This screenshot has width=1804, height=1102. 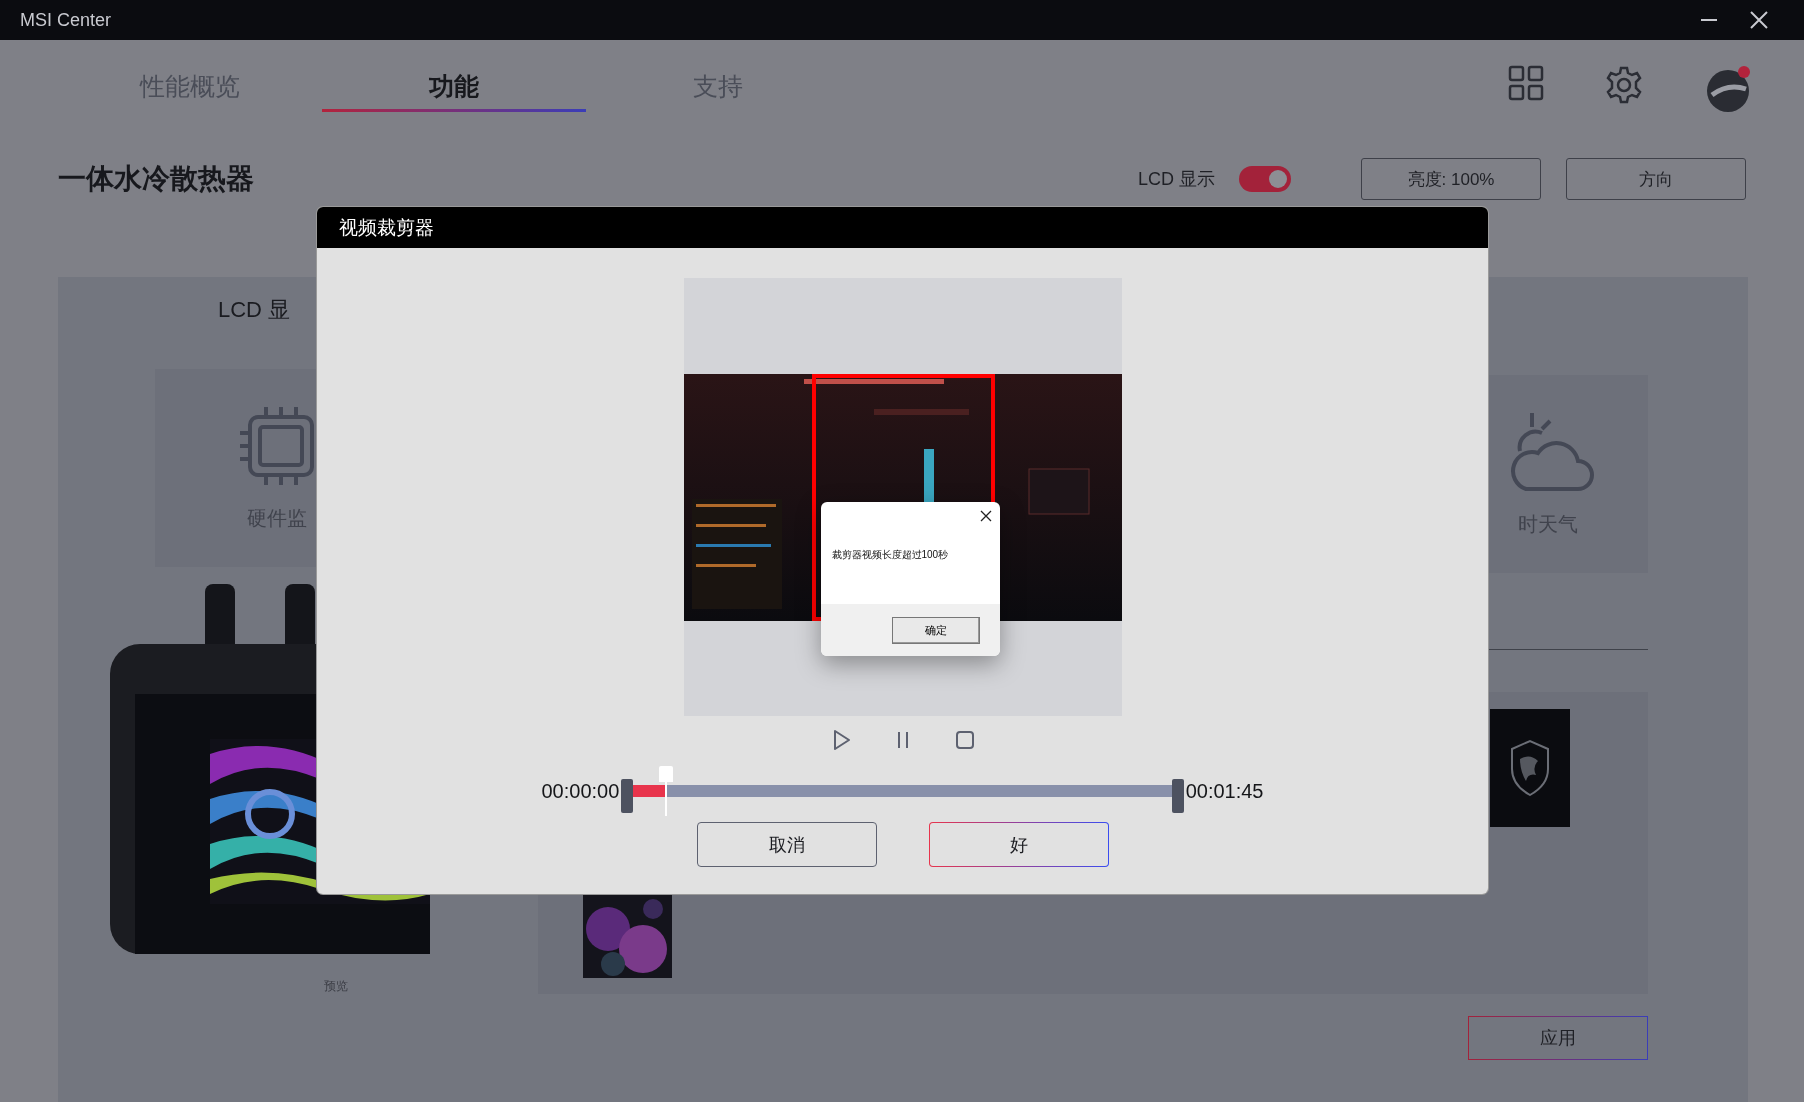 I want to click on end-time: 00:01:45, so click(x=1224, y=791).